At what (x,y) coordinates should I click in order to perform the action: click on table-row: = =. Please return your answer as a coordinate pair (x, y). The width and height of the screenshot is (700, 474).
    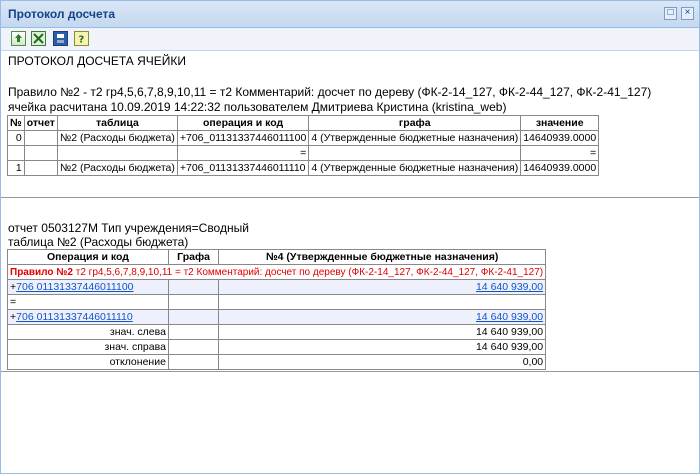
    Looking at the image, I should click on (303, 153).